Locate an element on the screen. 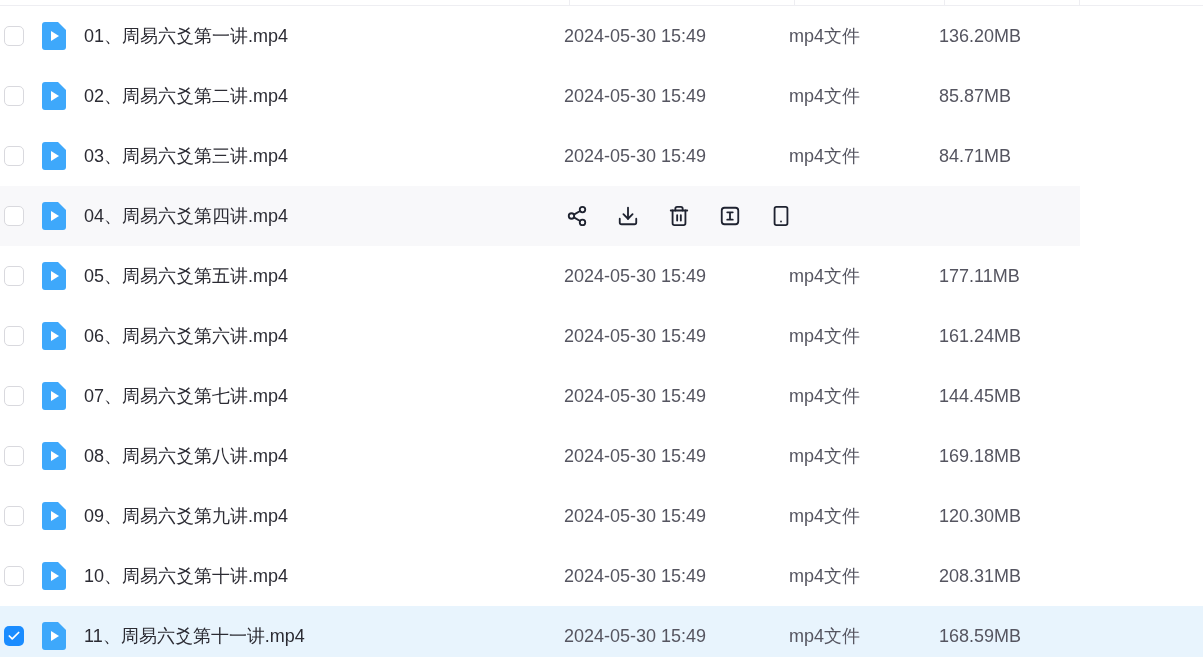  share-icon is located at coordinates (577, 216).